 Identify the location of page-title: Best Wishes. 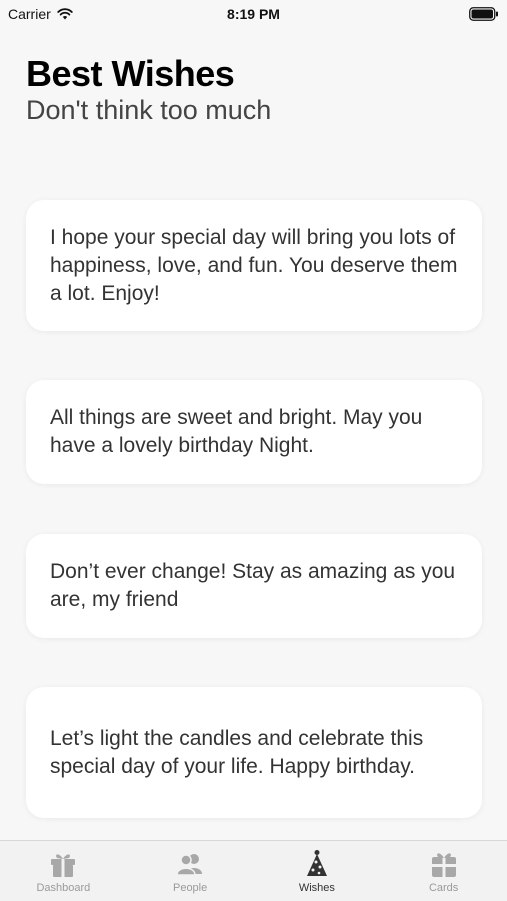
(130, 73).